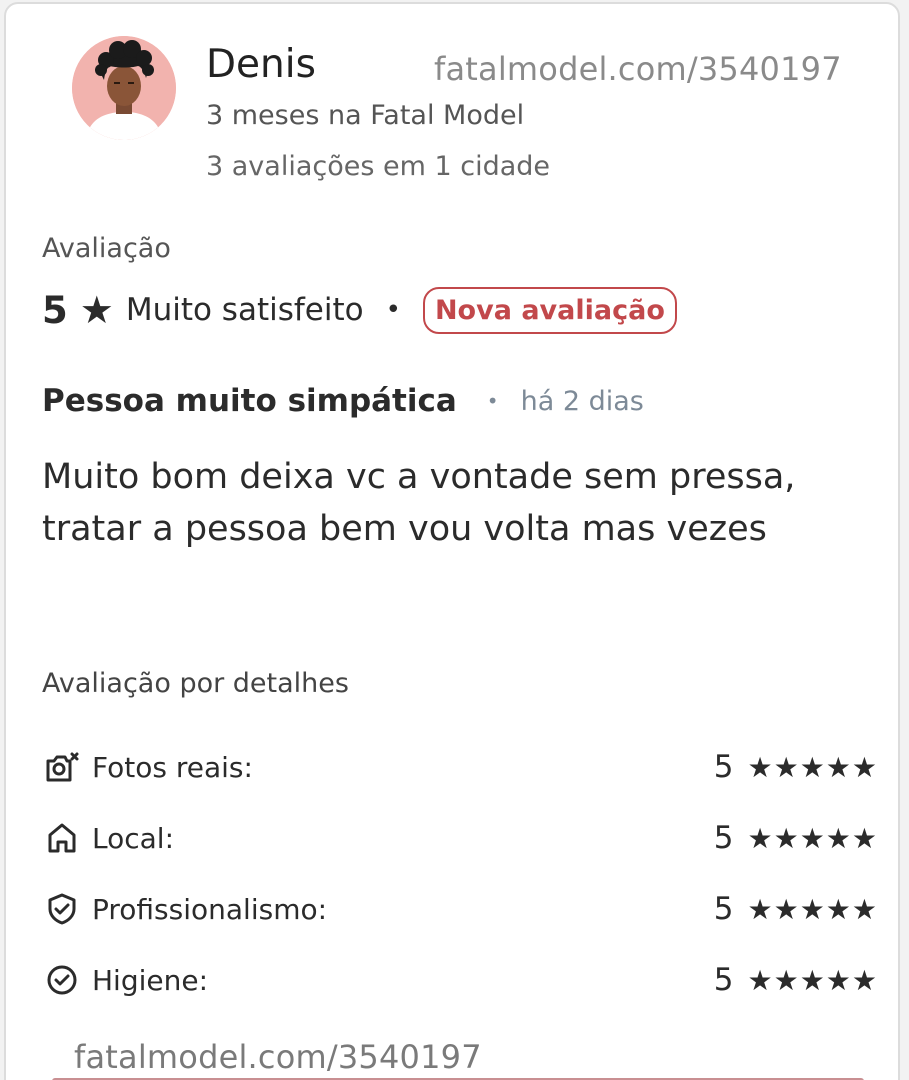 The width and height of the screenshot is (909, 1080). What do you see at coordinates (278, 1057) in the screenshot?
I see `watermark-bottom: fatalmodel.com/3540197` at bounding box center [278, 1057].